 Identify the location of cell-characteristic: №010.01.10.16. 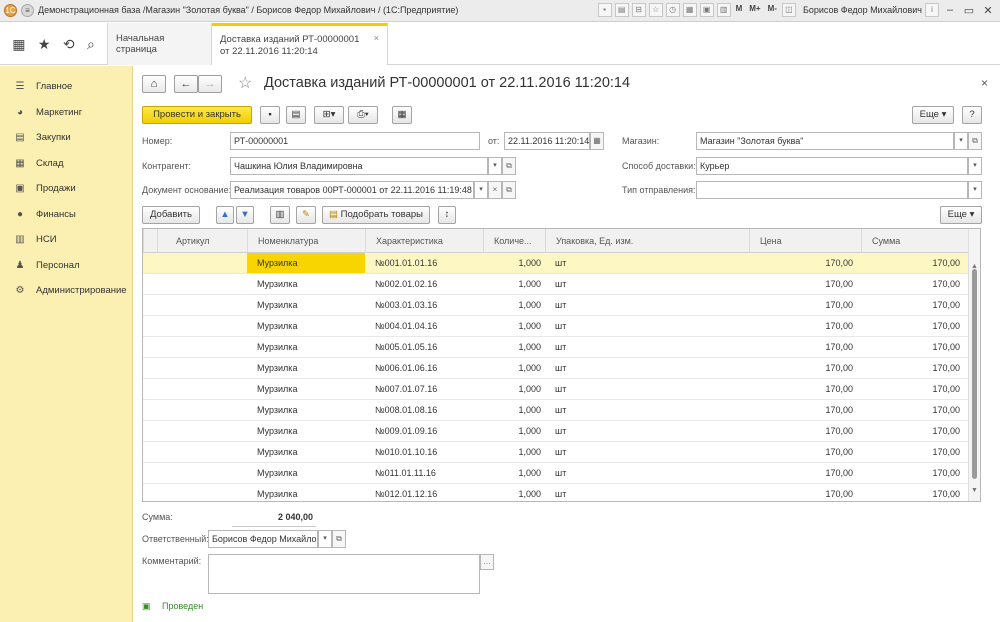
(424, 452).